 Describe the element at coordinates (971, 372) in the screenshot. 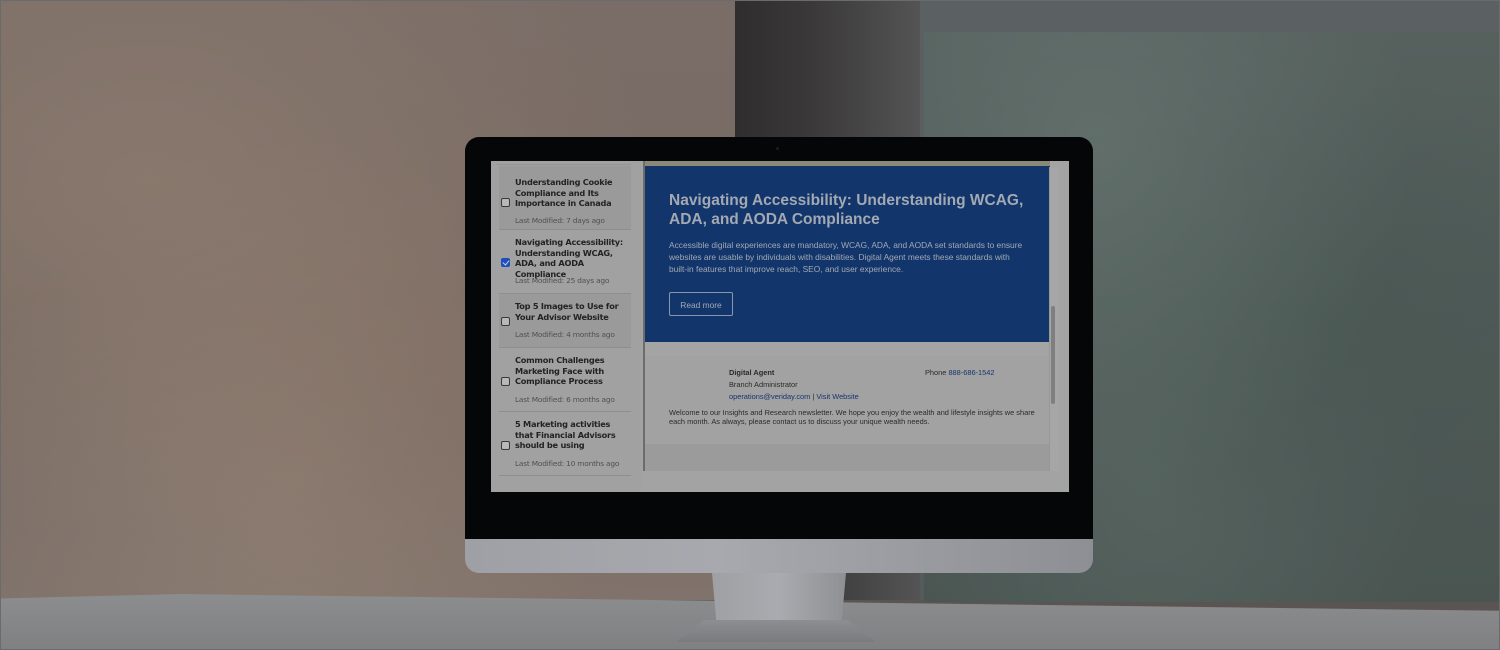

I see `phone-link: 888-686-1542` at that location.